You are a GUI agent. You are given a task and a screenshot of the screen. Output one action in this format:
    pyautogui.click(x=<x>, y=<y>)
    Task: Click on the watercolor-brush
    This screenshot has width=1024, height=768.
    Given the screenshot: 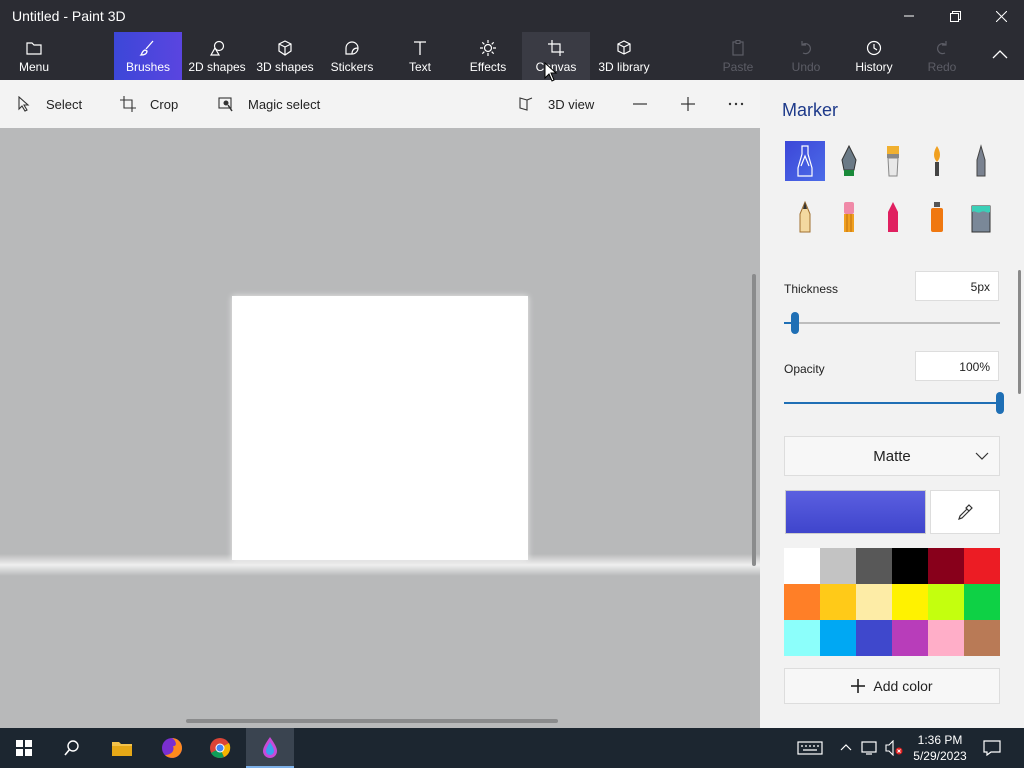 What is the action you would take?
    pyautogui.click(x=937, y=161)
    